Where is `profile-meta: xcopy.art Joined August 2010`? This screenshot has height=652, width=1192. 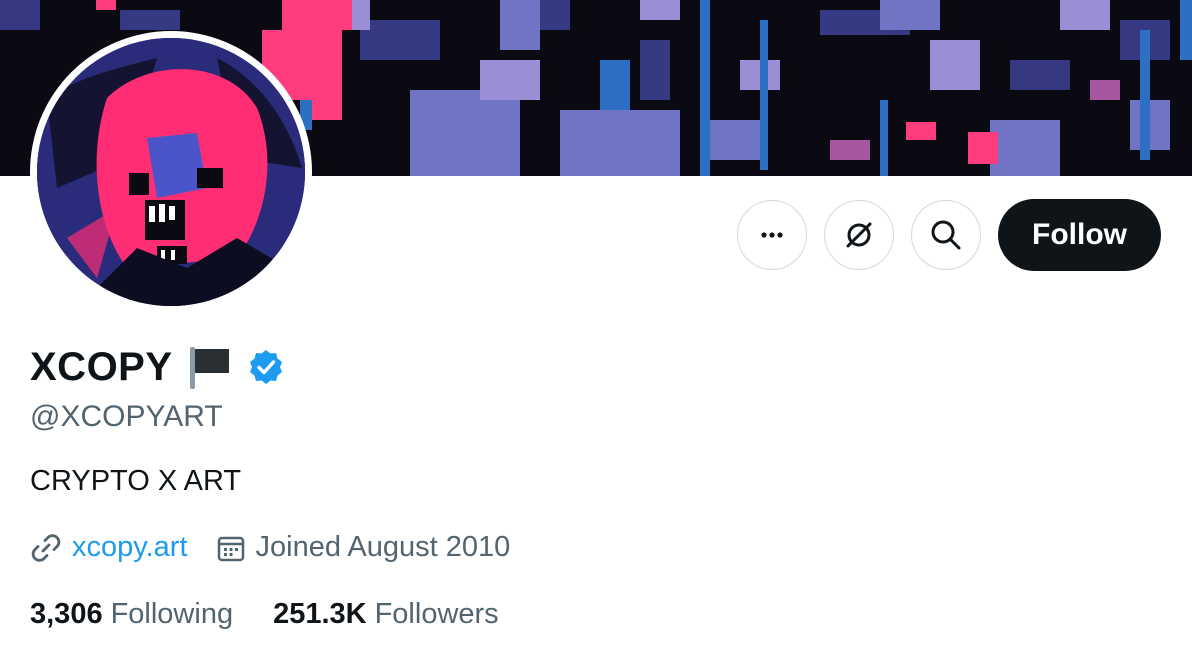 profile-meta: xcopy.art Joined August 2010 is located at coordinates (284, 547).